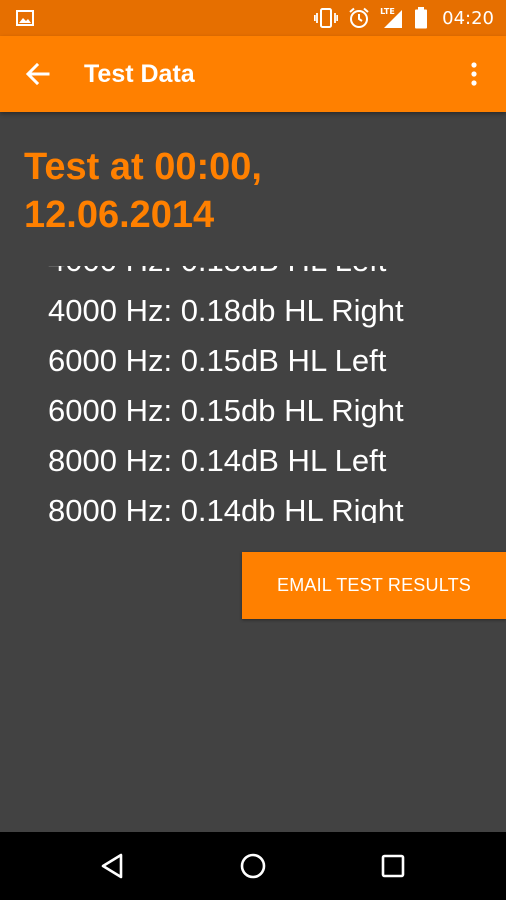  I want to click on test-title-line1: Test at 00:00,, so click(143, 167).